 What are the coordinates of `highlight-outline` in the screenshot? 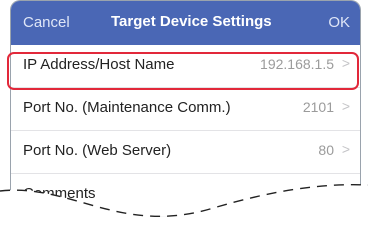 It's located at (183, 71).